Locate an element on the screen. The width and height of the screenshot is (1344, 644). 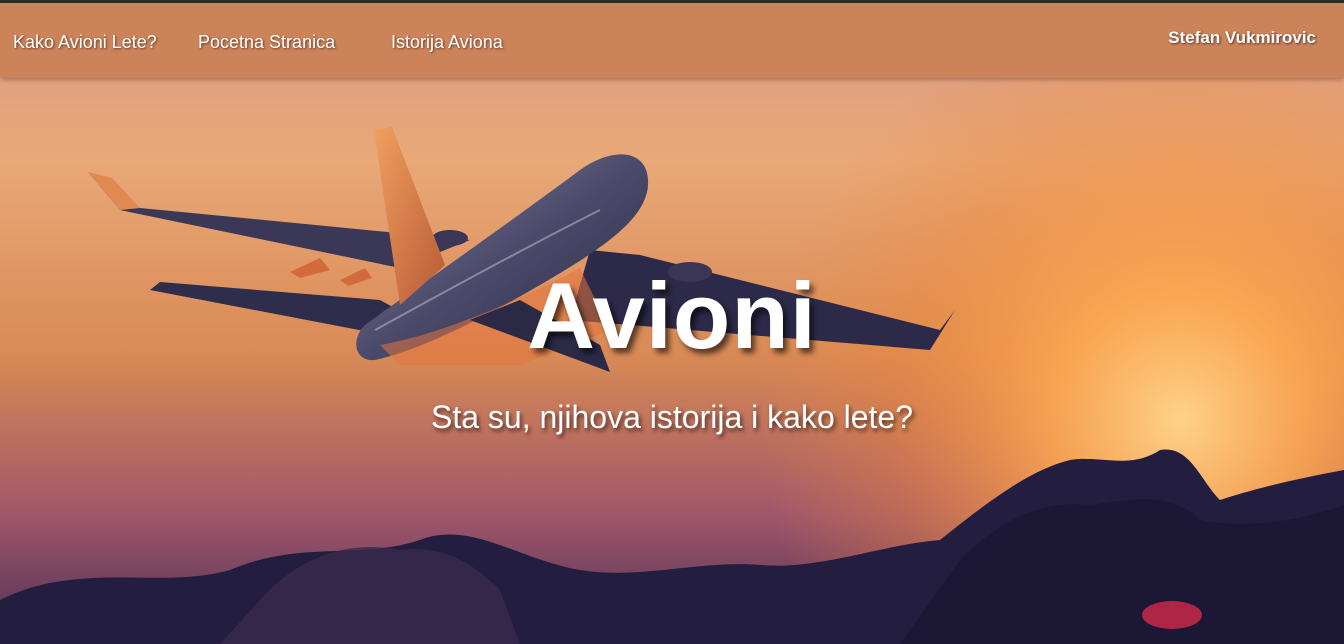
hero-title: Avioni is located at coordinates (672, 315).